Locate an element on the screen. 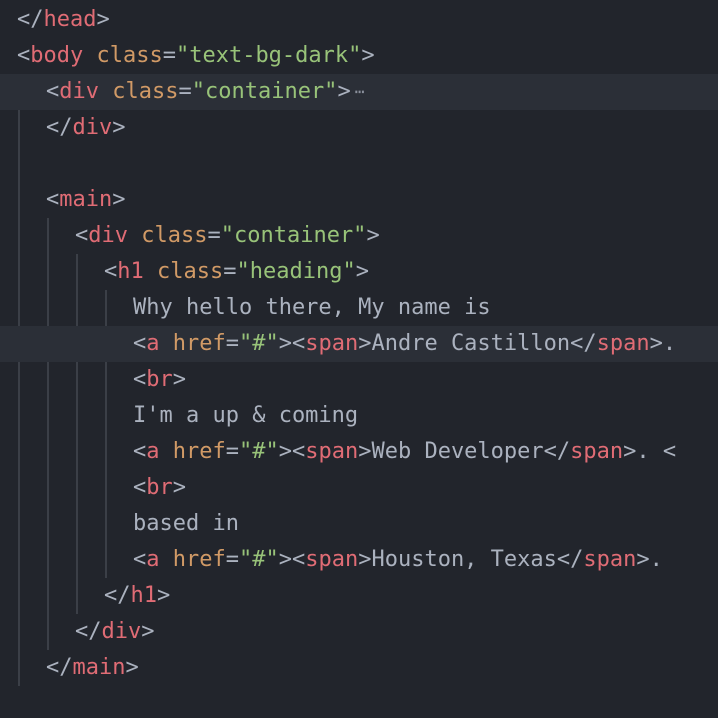 Image resolution: width=718 pixels, height=718 pixels. code-line: Why hello there, My name is is located at coordinates (359, 308).